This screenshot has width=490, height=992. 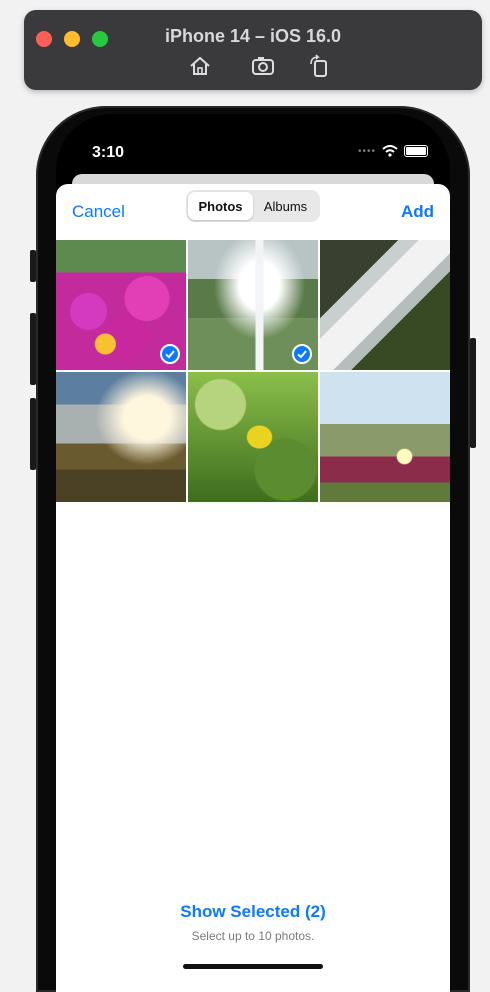 What do you see at coordinates (253, 50) in the screenshot?
I see `simulator-title-bar: iPhone 14 – iOS 16.0` at bounding box center [253, 50].